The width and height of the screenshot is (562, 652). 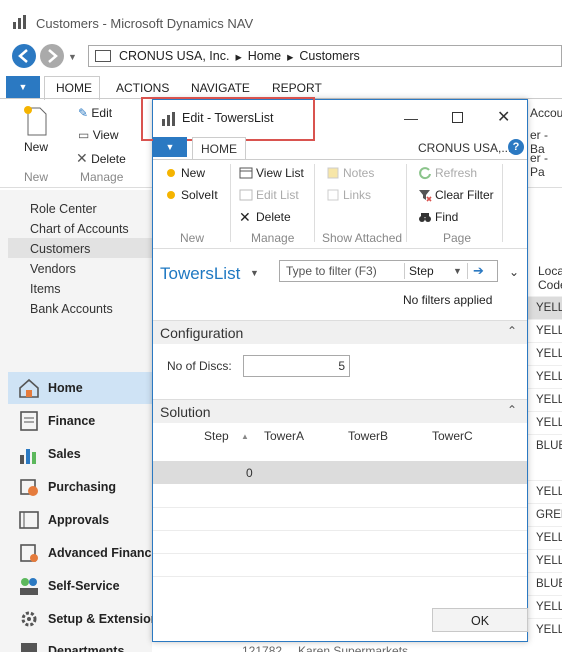 I want to click on dialog-group-page: Page, so click(x=457, y=238).